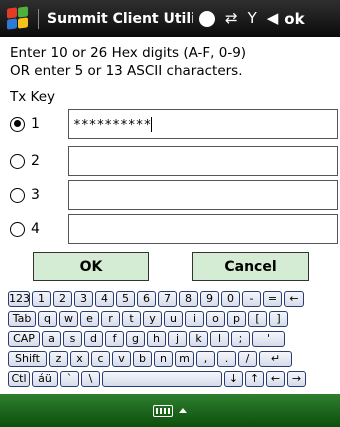 Image resolution: width=340 pixels, height=427 pixels. Describe the element at coordinates (18, 18) in the screenshot. I see `windows-start-icon` at that location.